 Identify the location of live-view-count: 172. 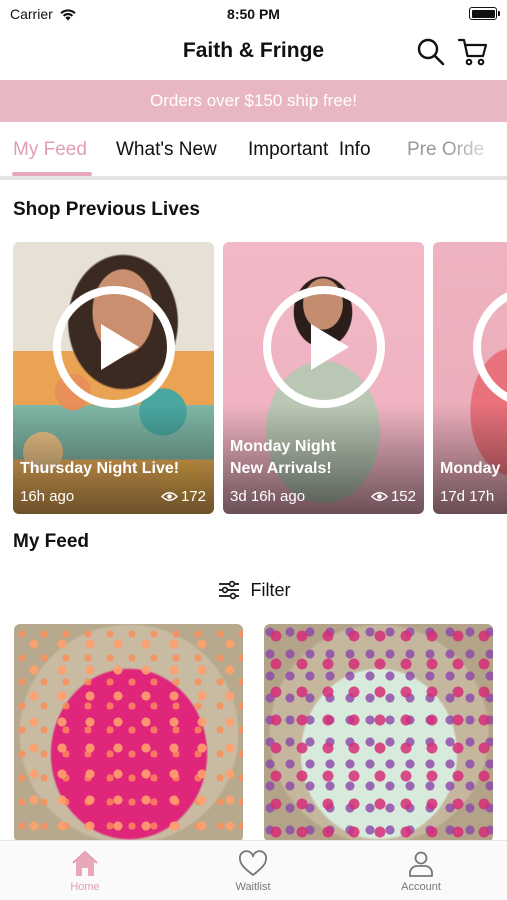
(193, 496).